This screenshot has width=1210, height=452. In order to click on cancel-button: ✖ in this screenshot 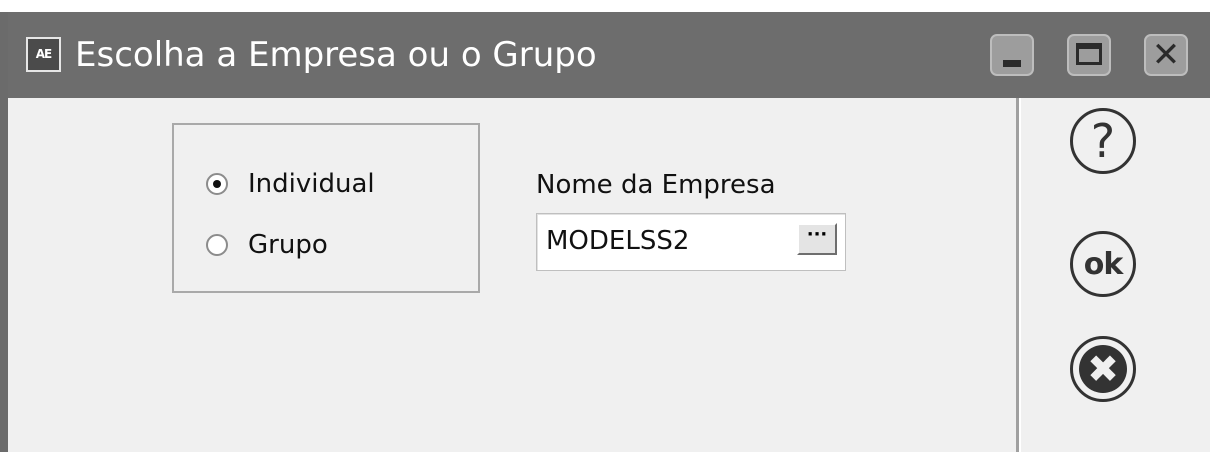, I will do `click(1103, 369)`.